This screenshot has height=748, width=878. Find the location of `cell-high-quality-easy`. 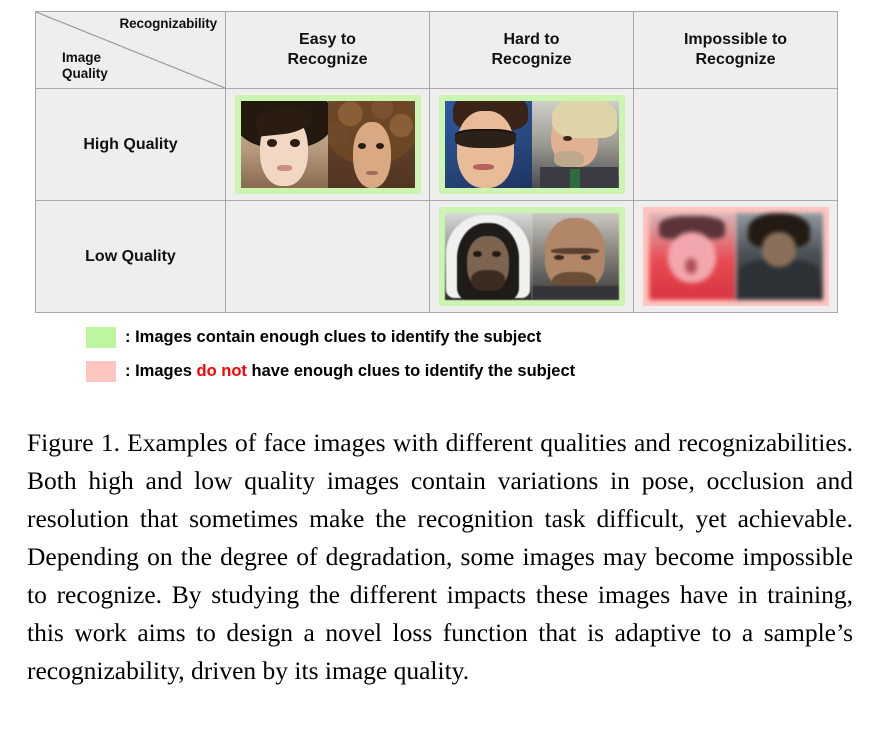

cell-high-quality-easy is located at coordinates (327, 144).